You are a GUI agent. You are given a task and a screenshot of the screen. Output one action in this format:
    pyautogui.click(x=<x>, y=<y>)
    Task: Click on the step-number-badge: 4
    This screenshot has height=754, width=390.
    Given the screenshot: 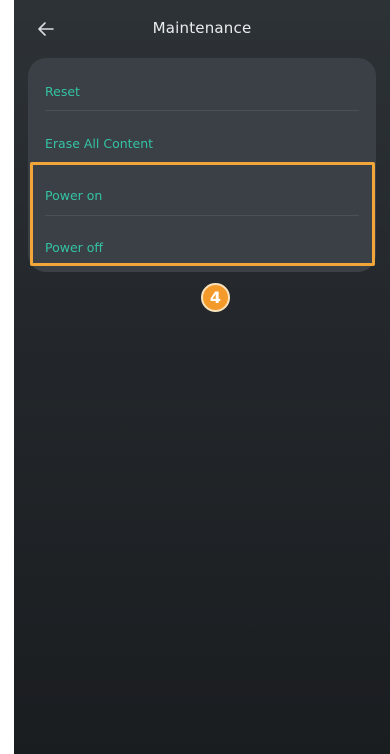 What is the action you would take?
    pyautogui.click(x=215, y=297)
    